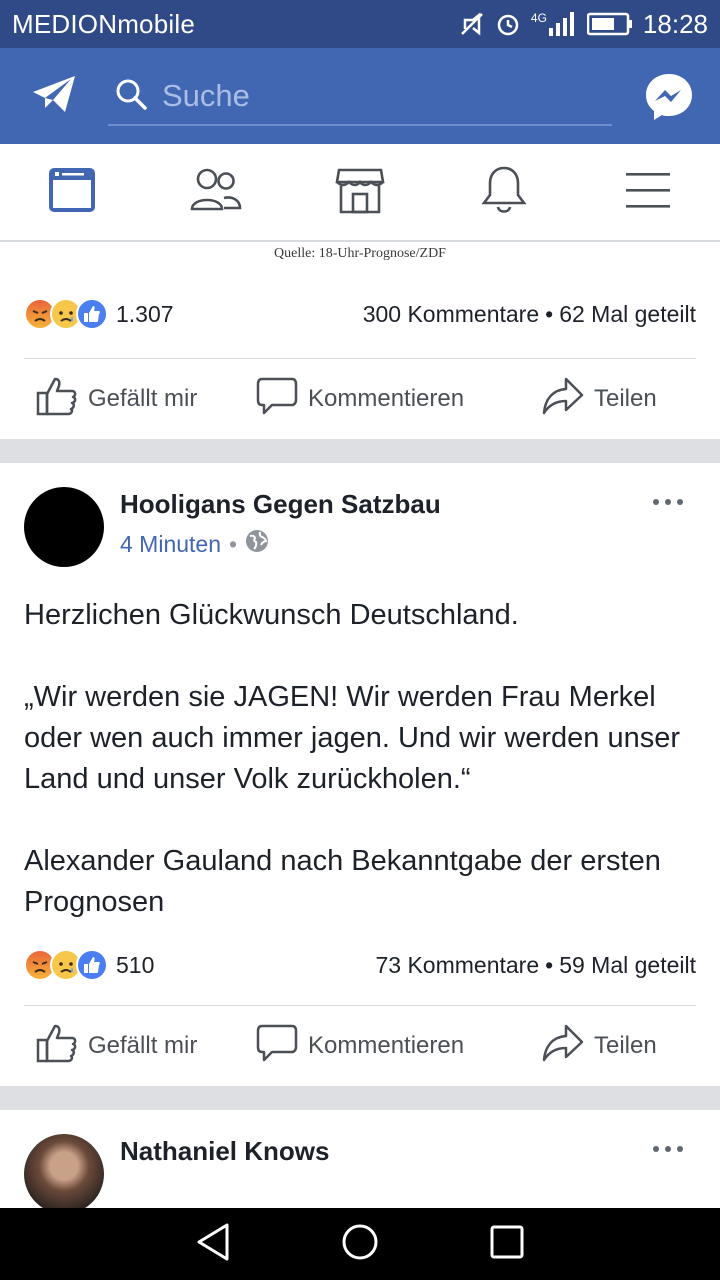  What do you see at coordinates (372, 96) in the screenshot?
I see `search-input` at bounding box center [372, 96].